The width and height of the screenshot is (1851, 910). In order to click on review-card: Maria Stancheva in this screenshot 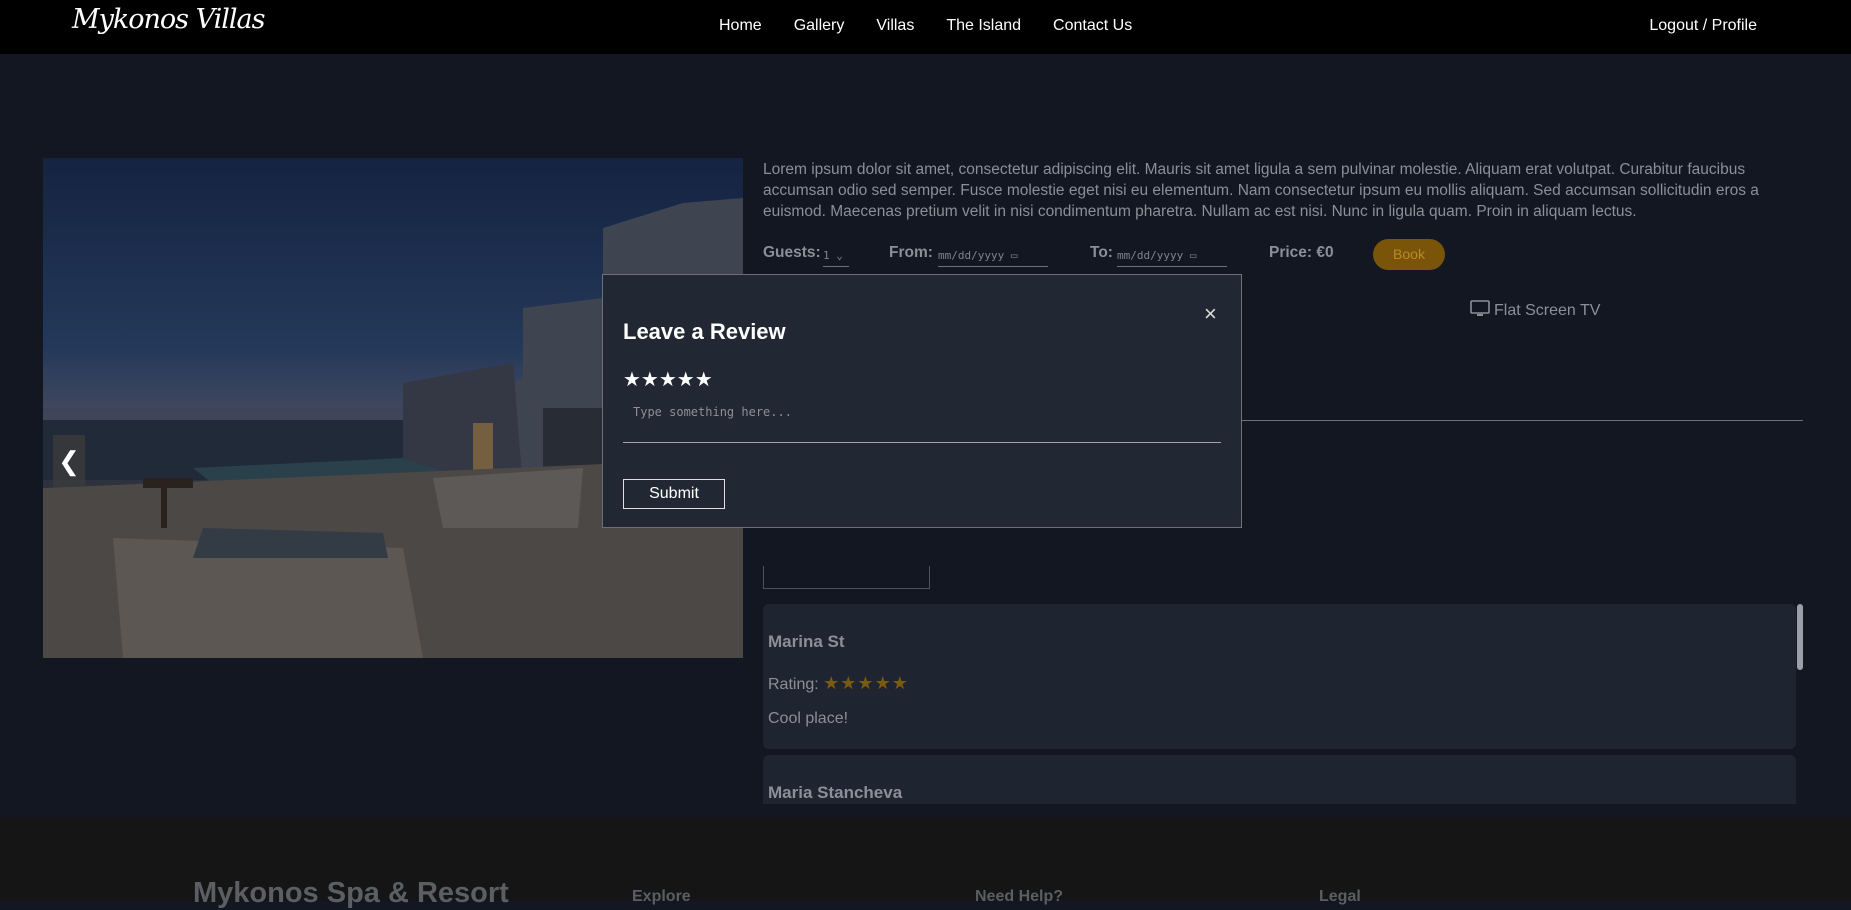, I will do `click(1279, 779)`.